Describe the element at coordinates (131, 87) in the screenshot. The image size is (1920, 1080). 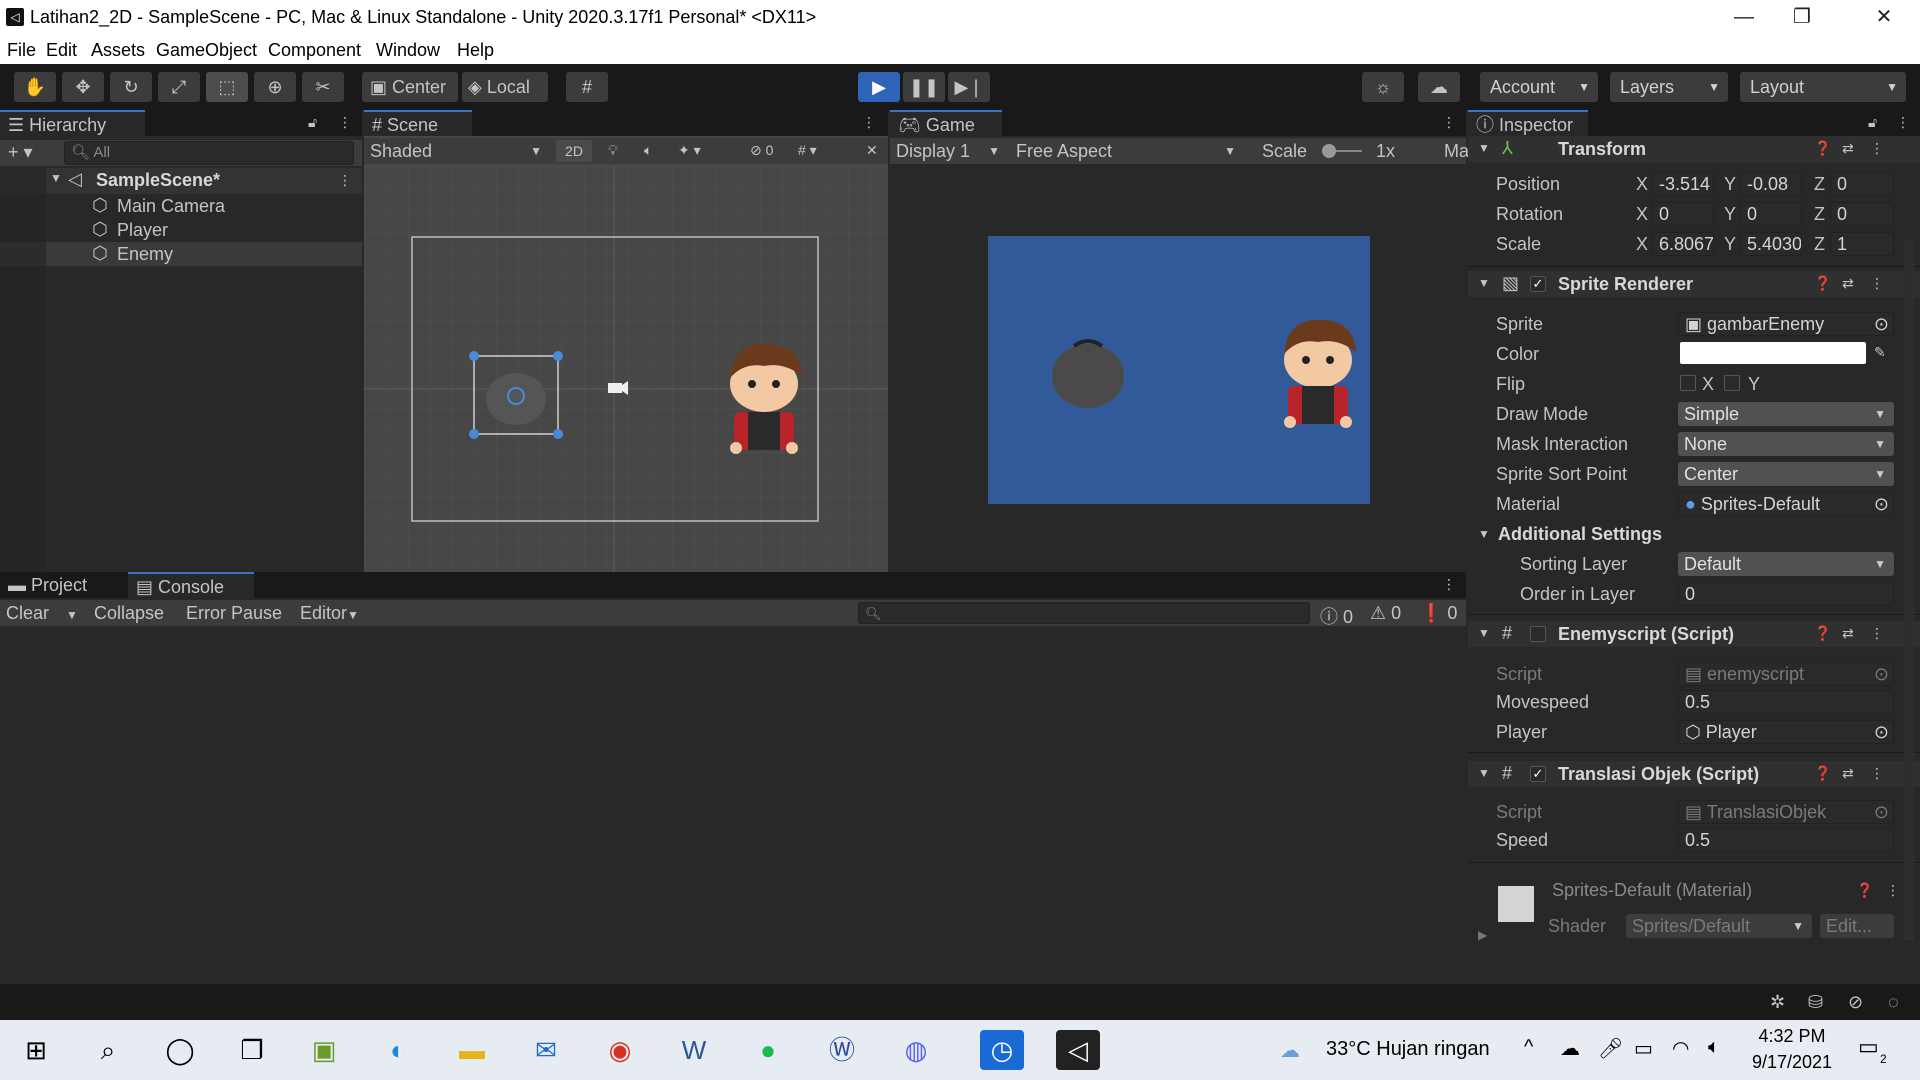
I see `rotate-tool-icon: ↻` at that location.